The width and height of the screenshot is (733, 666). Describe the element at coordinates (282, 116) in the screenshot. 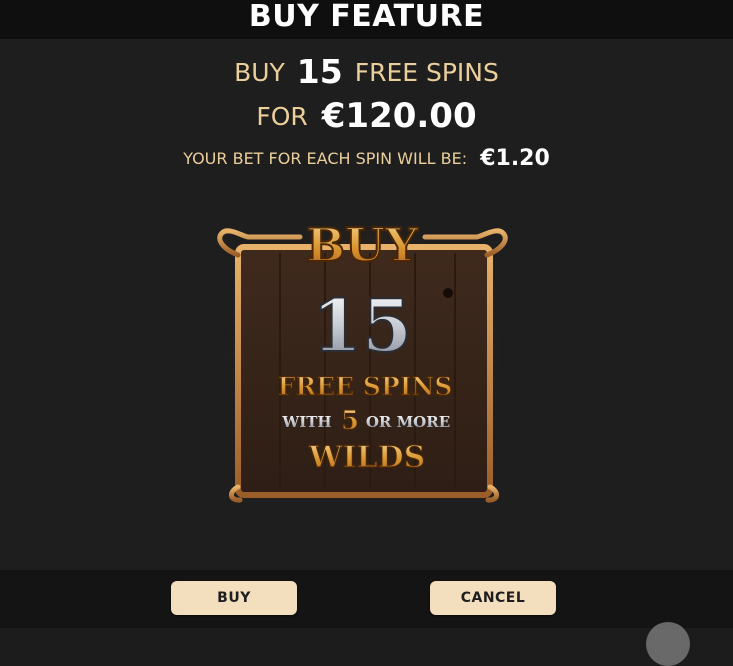

I see `for-label: FOR` at that location.